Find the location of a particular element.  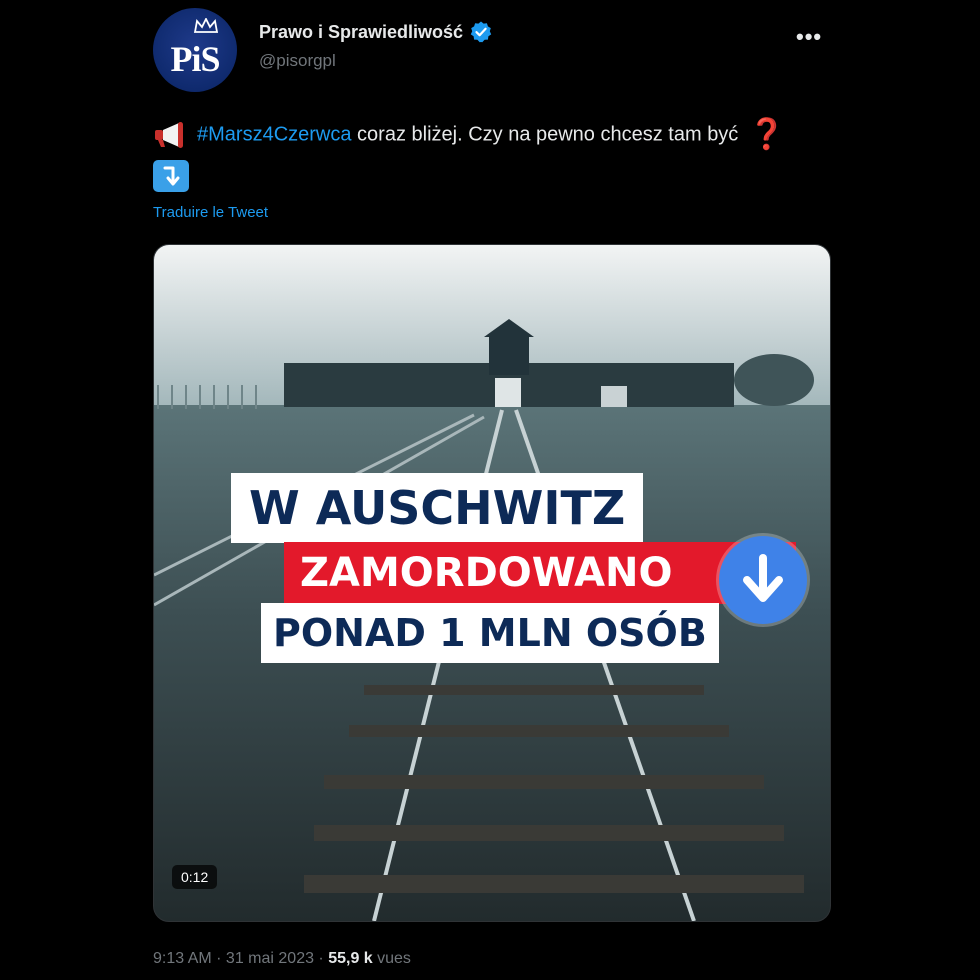

translate-tweet-link: Traduire le Tweet is located at coordinates (210, 212).